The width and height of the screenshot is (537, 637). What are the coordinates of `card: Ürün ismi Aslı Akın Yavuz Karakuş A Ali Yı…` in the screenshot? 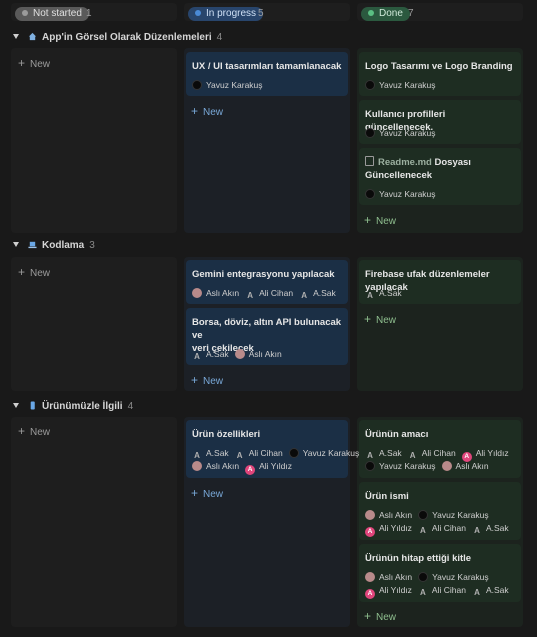 It's located at (440, 511).